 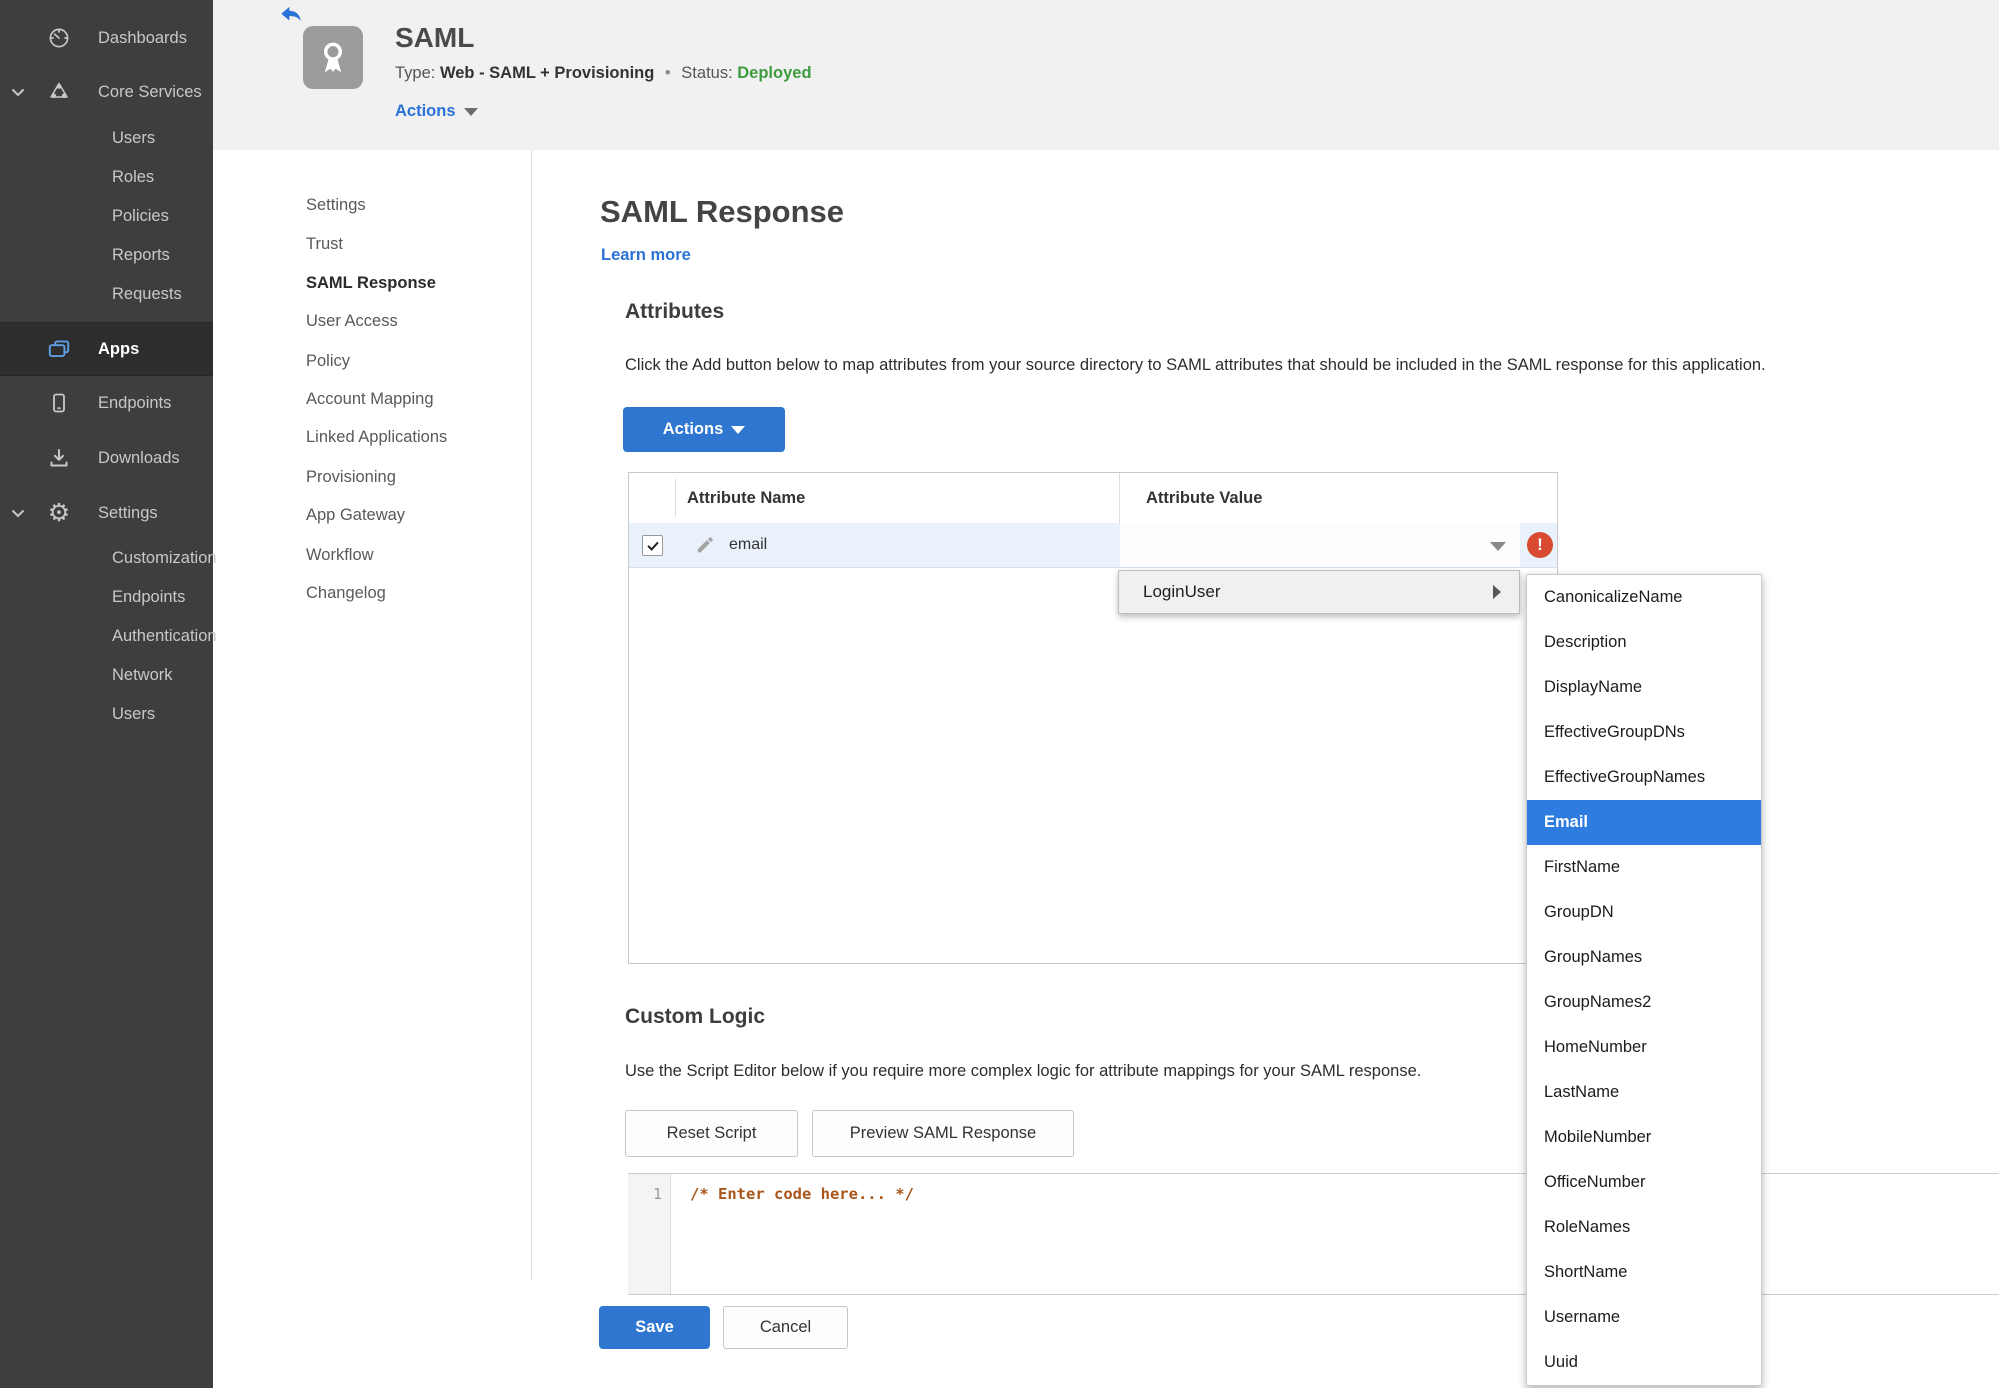 I want to click on sidebar-item-apps: Apps, so click(x=106, y=349).